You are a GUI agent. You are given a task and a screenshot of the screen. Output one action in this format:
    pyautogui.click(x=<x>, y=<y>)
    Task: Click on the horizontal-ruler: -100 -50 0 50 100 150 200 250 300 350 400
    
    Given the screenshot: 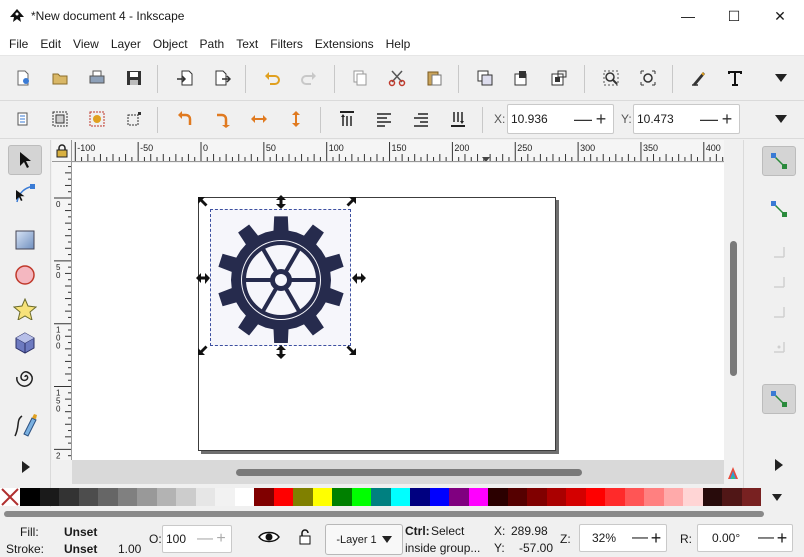 What is the action you would take?
    pyautogui.click(x=398, y=151)
    